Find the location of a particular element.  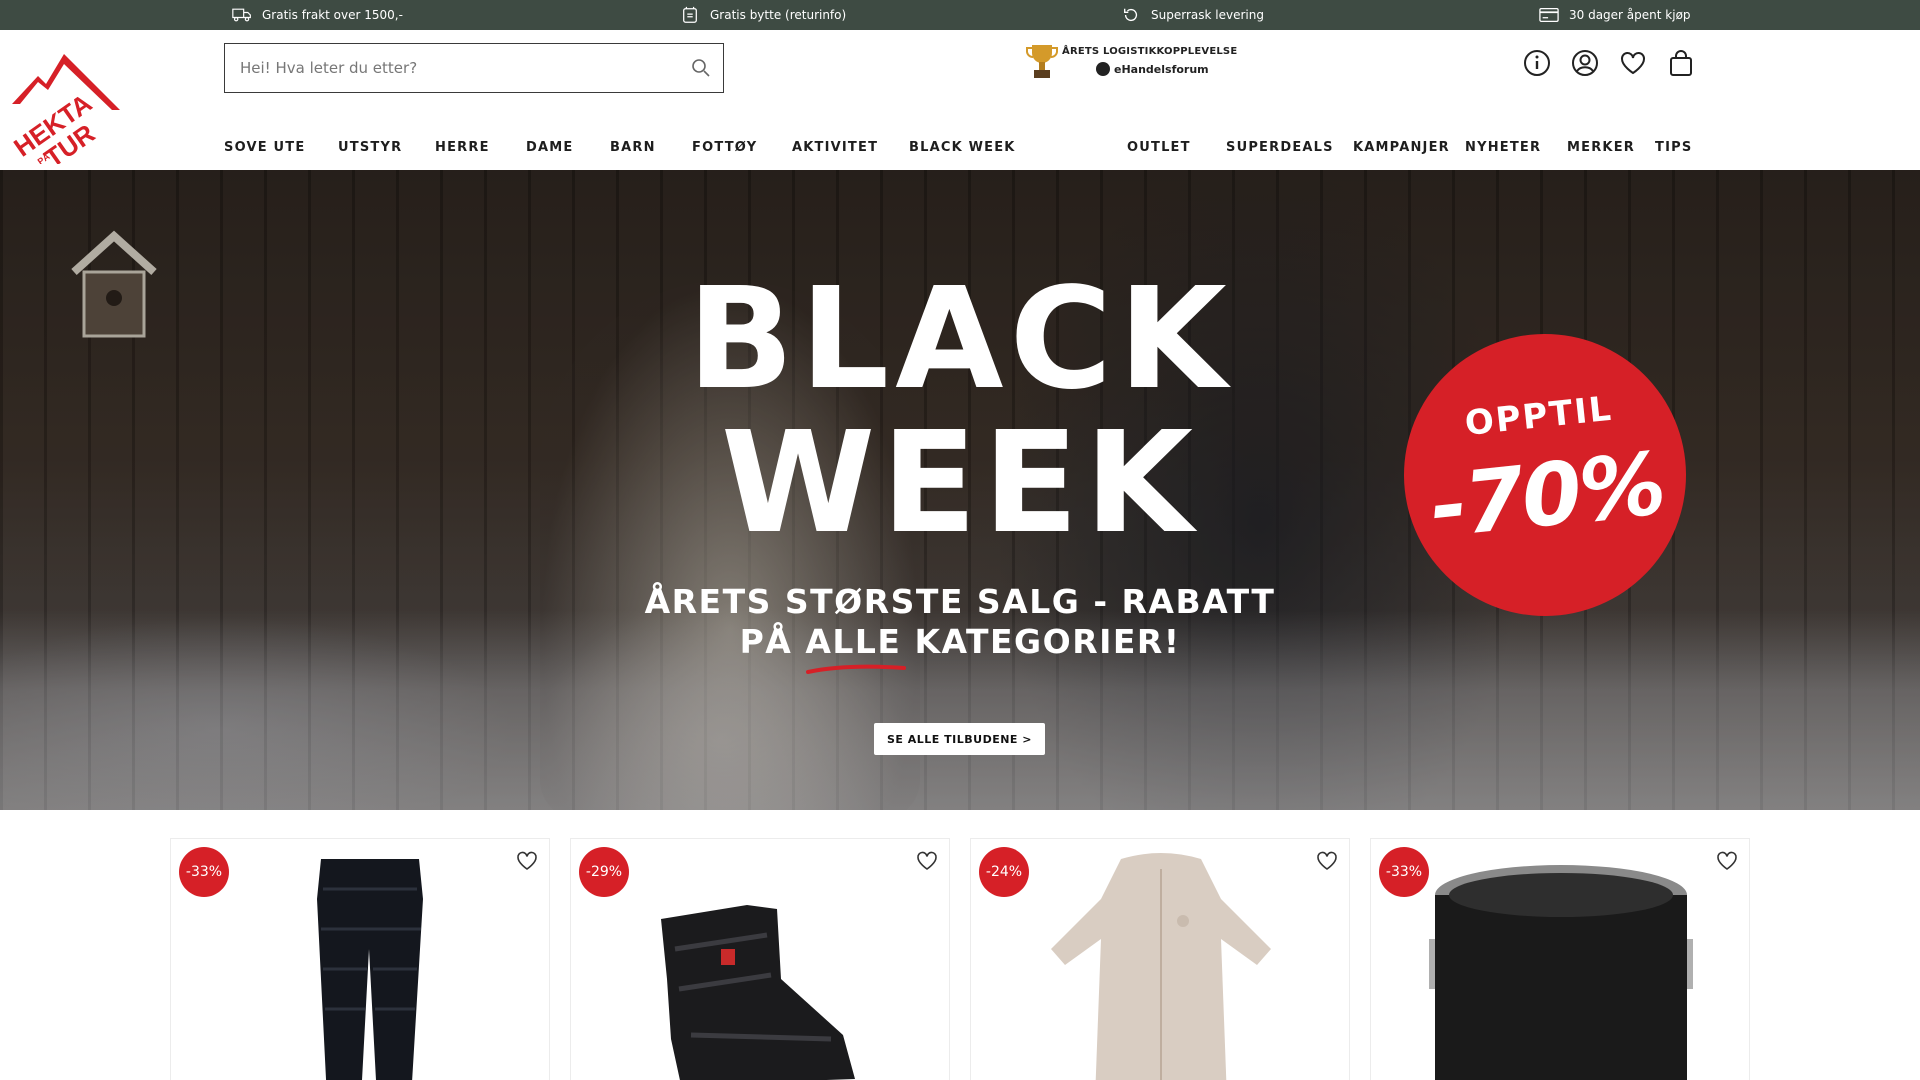

usp-label: 30 dager åpent kjøp is located at coordinates (1630, 15).